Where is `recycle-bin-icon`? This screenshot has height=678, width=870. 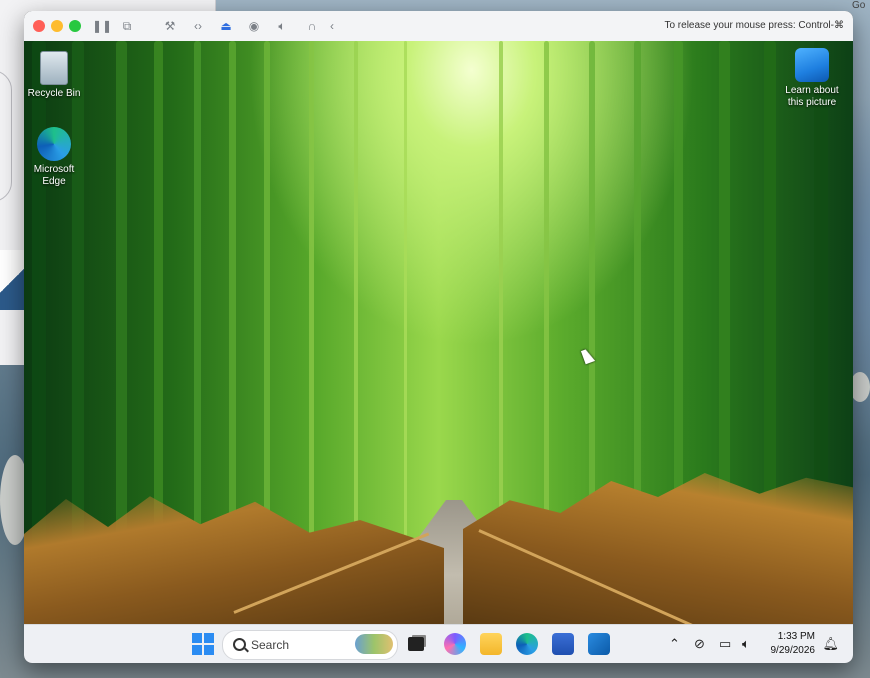
recycle-bin-icon is located at coordinates (54, 68).